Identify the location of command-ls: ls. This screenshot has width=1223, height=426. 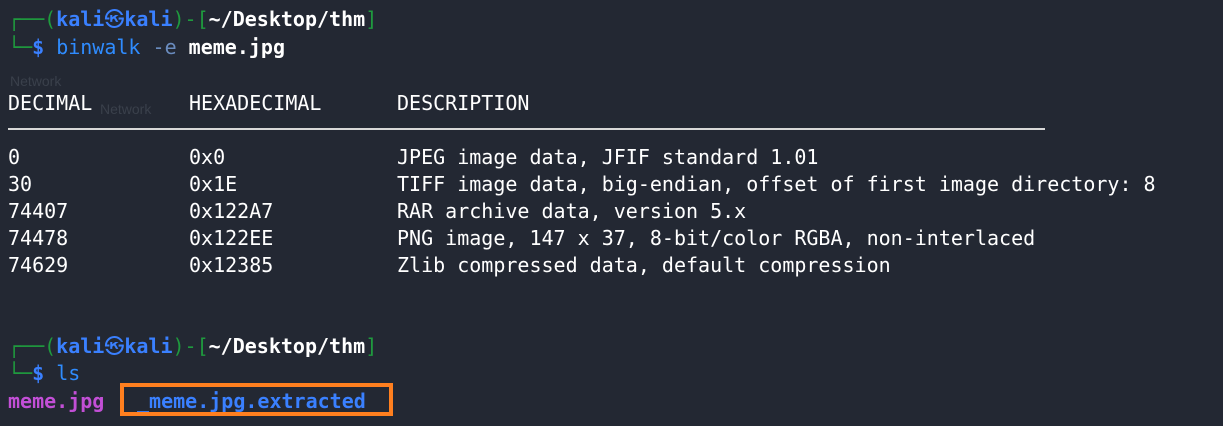
(68, 373).